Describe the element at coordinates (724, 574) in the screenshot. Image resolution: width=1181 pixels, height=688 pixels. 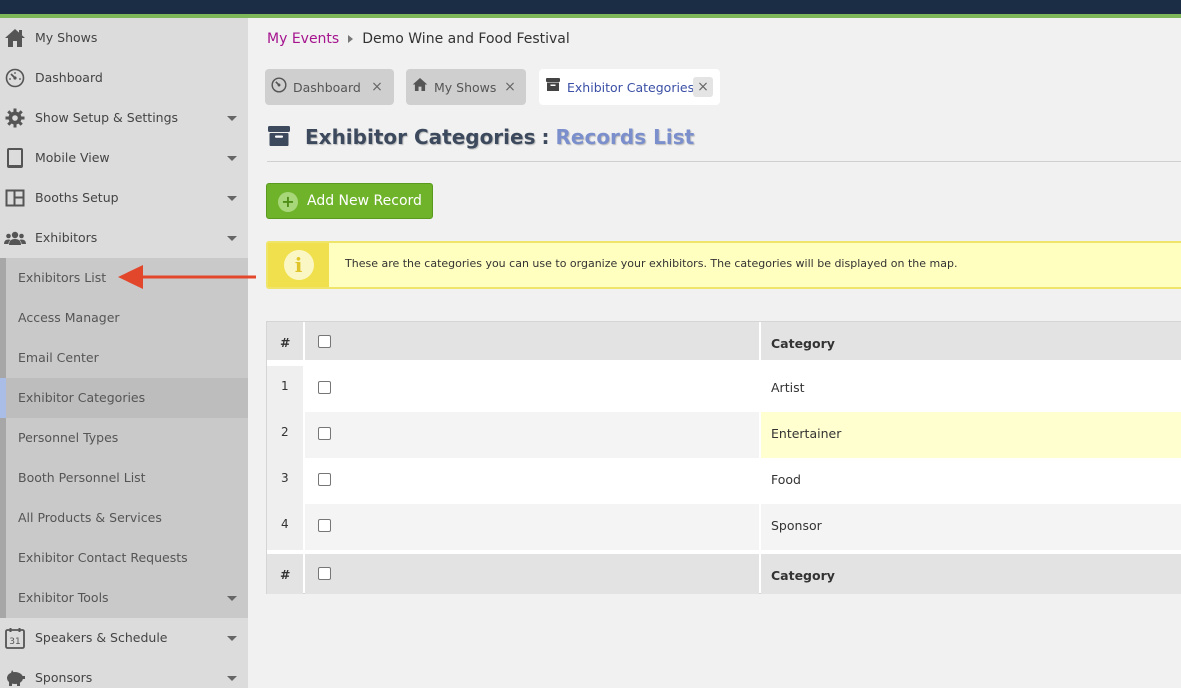
I see `table-footer-row: # Category` at that location.